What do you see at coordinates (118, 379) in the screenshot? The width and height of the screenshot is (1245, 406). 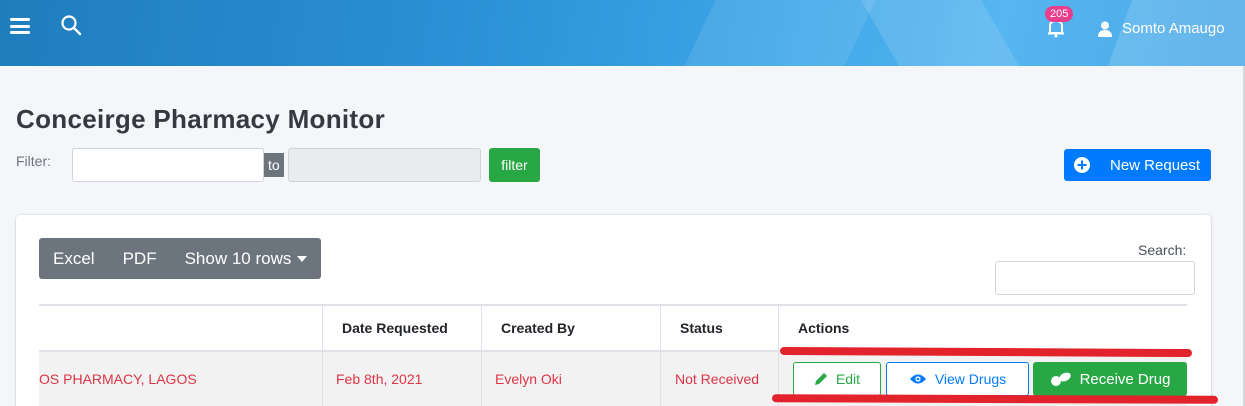 I see `cell-pharmacy: OS PHARMACY, LAGOS` at bounding box center [118, 379].